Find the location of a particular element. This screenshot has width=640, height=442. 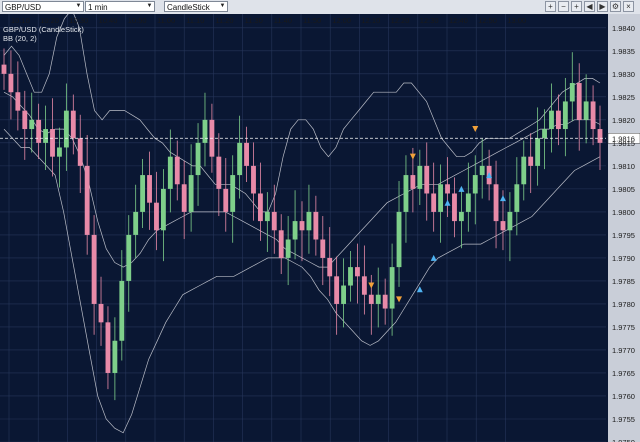

zoom-out-button: − is located at coordinates (563, 6).